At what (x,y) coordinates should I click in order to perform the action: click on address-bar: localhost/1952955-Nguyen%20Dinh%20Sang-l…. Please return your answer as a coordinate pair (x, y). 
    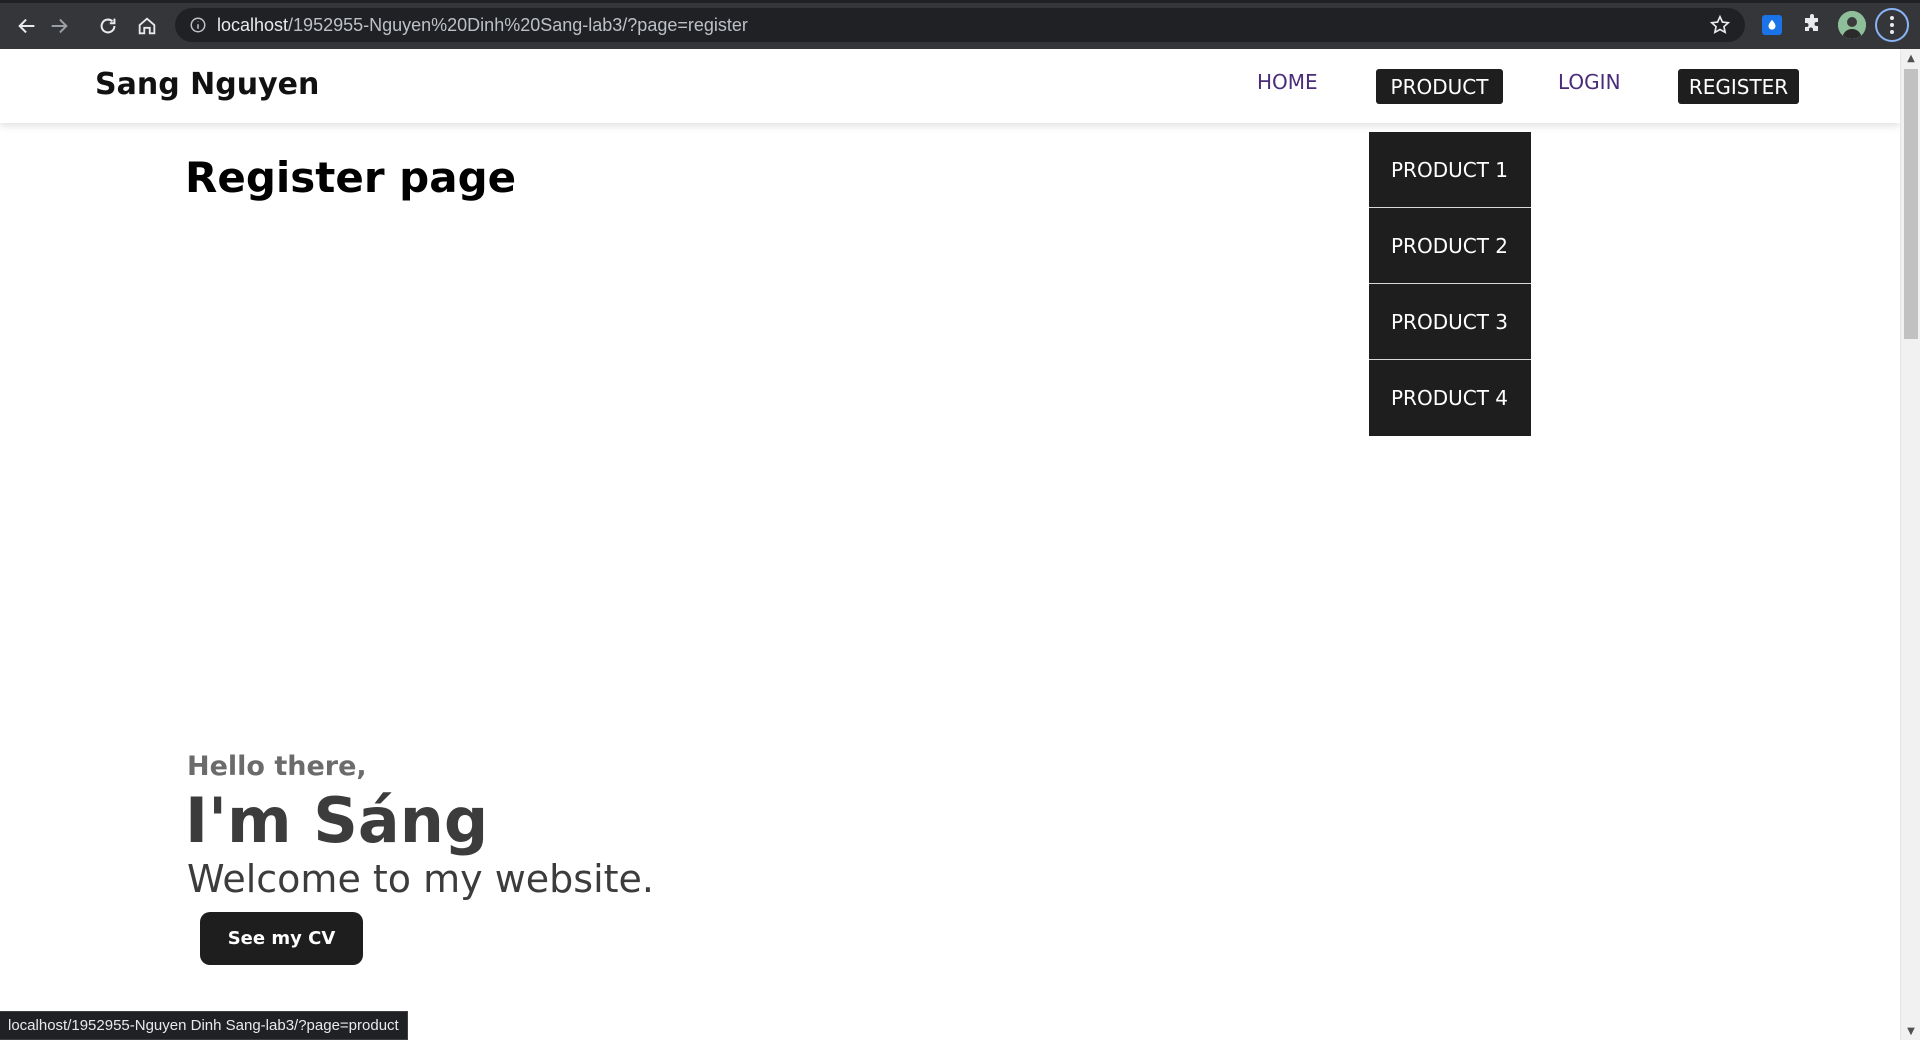
    Looking at the image, I should click on (960, 25).